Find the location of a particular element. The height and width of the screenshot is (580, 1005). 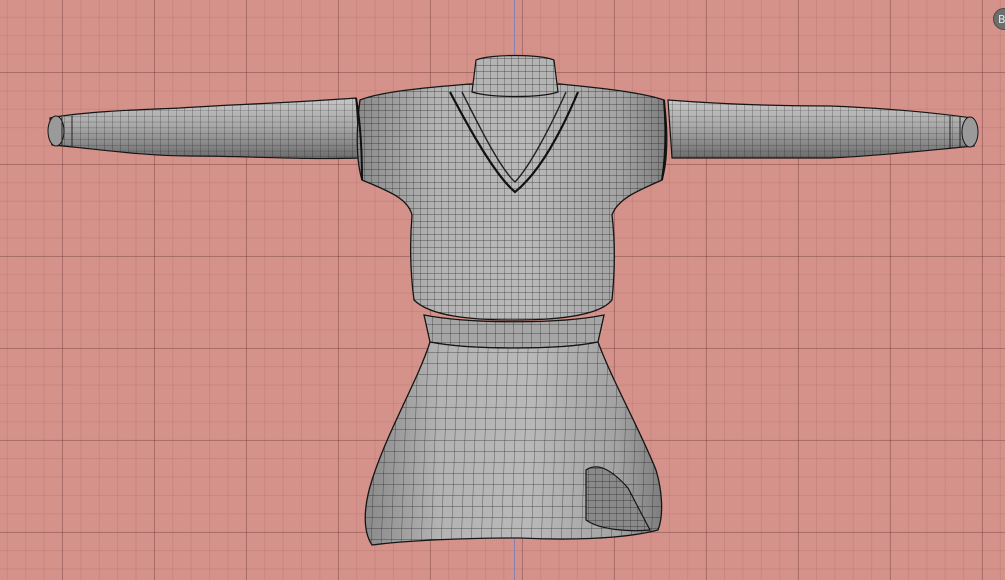

right-sleeve is located at coordinates (823, 129).